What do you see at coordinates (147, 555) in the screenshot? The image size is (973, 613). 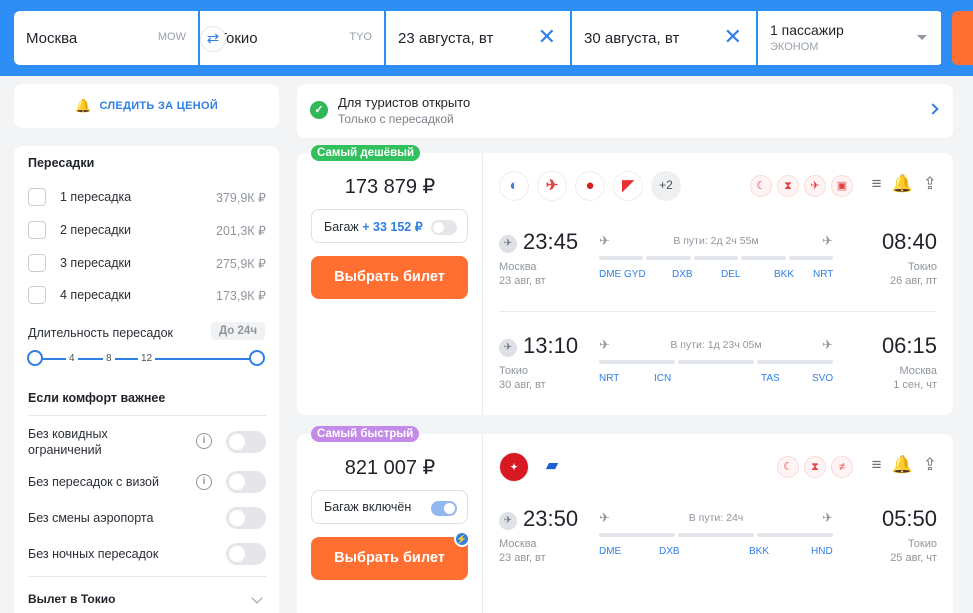 I see `comfort-option-night: Без ночных пересадок` at bounding box center [147, 555].